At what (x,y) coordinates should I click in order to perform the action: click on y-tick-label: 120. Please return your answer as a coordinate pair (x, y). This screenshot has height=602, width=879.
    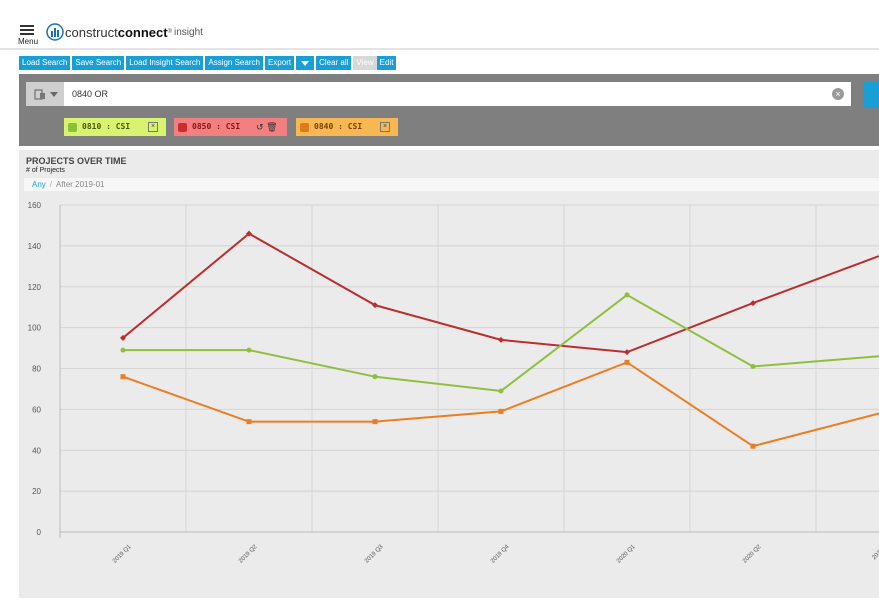
    Looking at the image, I should click on (35, 287).